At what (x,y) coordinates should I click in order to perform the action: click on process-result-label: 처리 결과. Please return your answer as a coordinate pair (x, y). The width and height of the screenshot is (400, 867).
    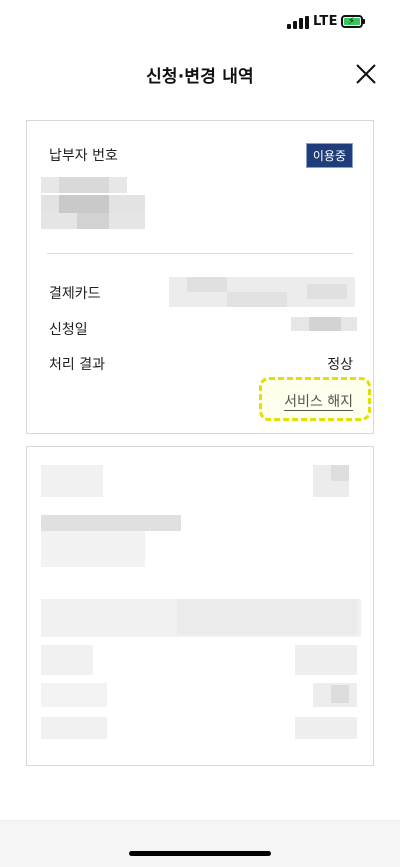
    Looking at the image, I should click on (77, 365).